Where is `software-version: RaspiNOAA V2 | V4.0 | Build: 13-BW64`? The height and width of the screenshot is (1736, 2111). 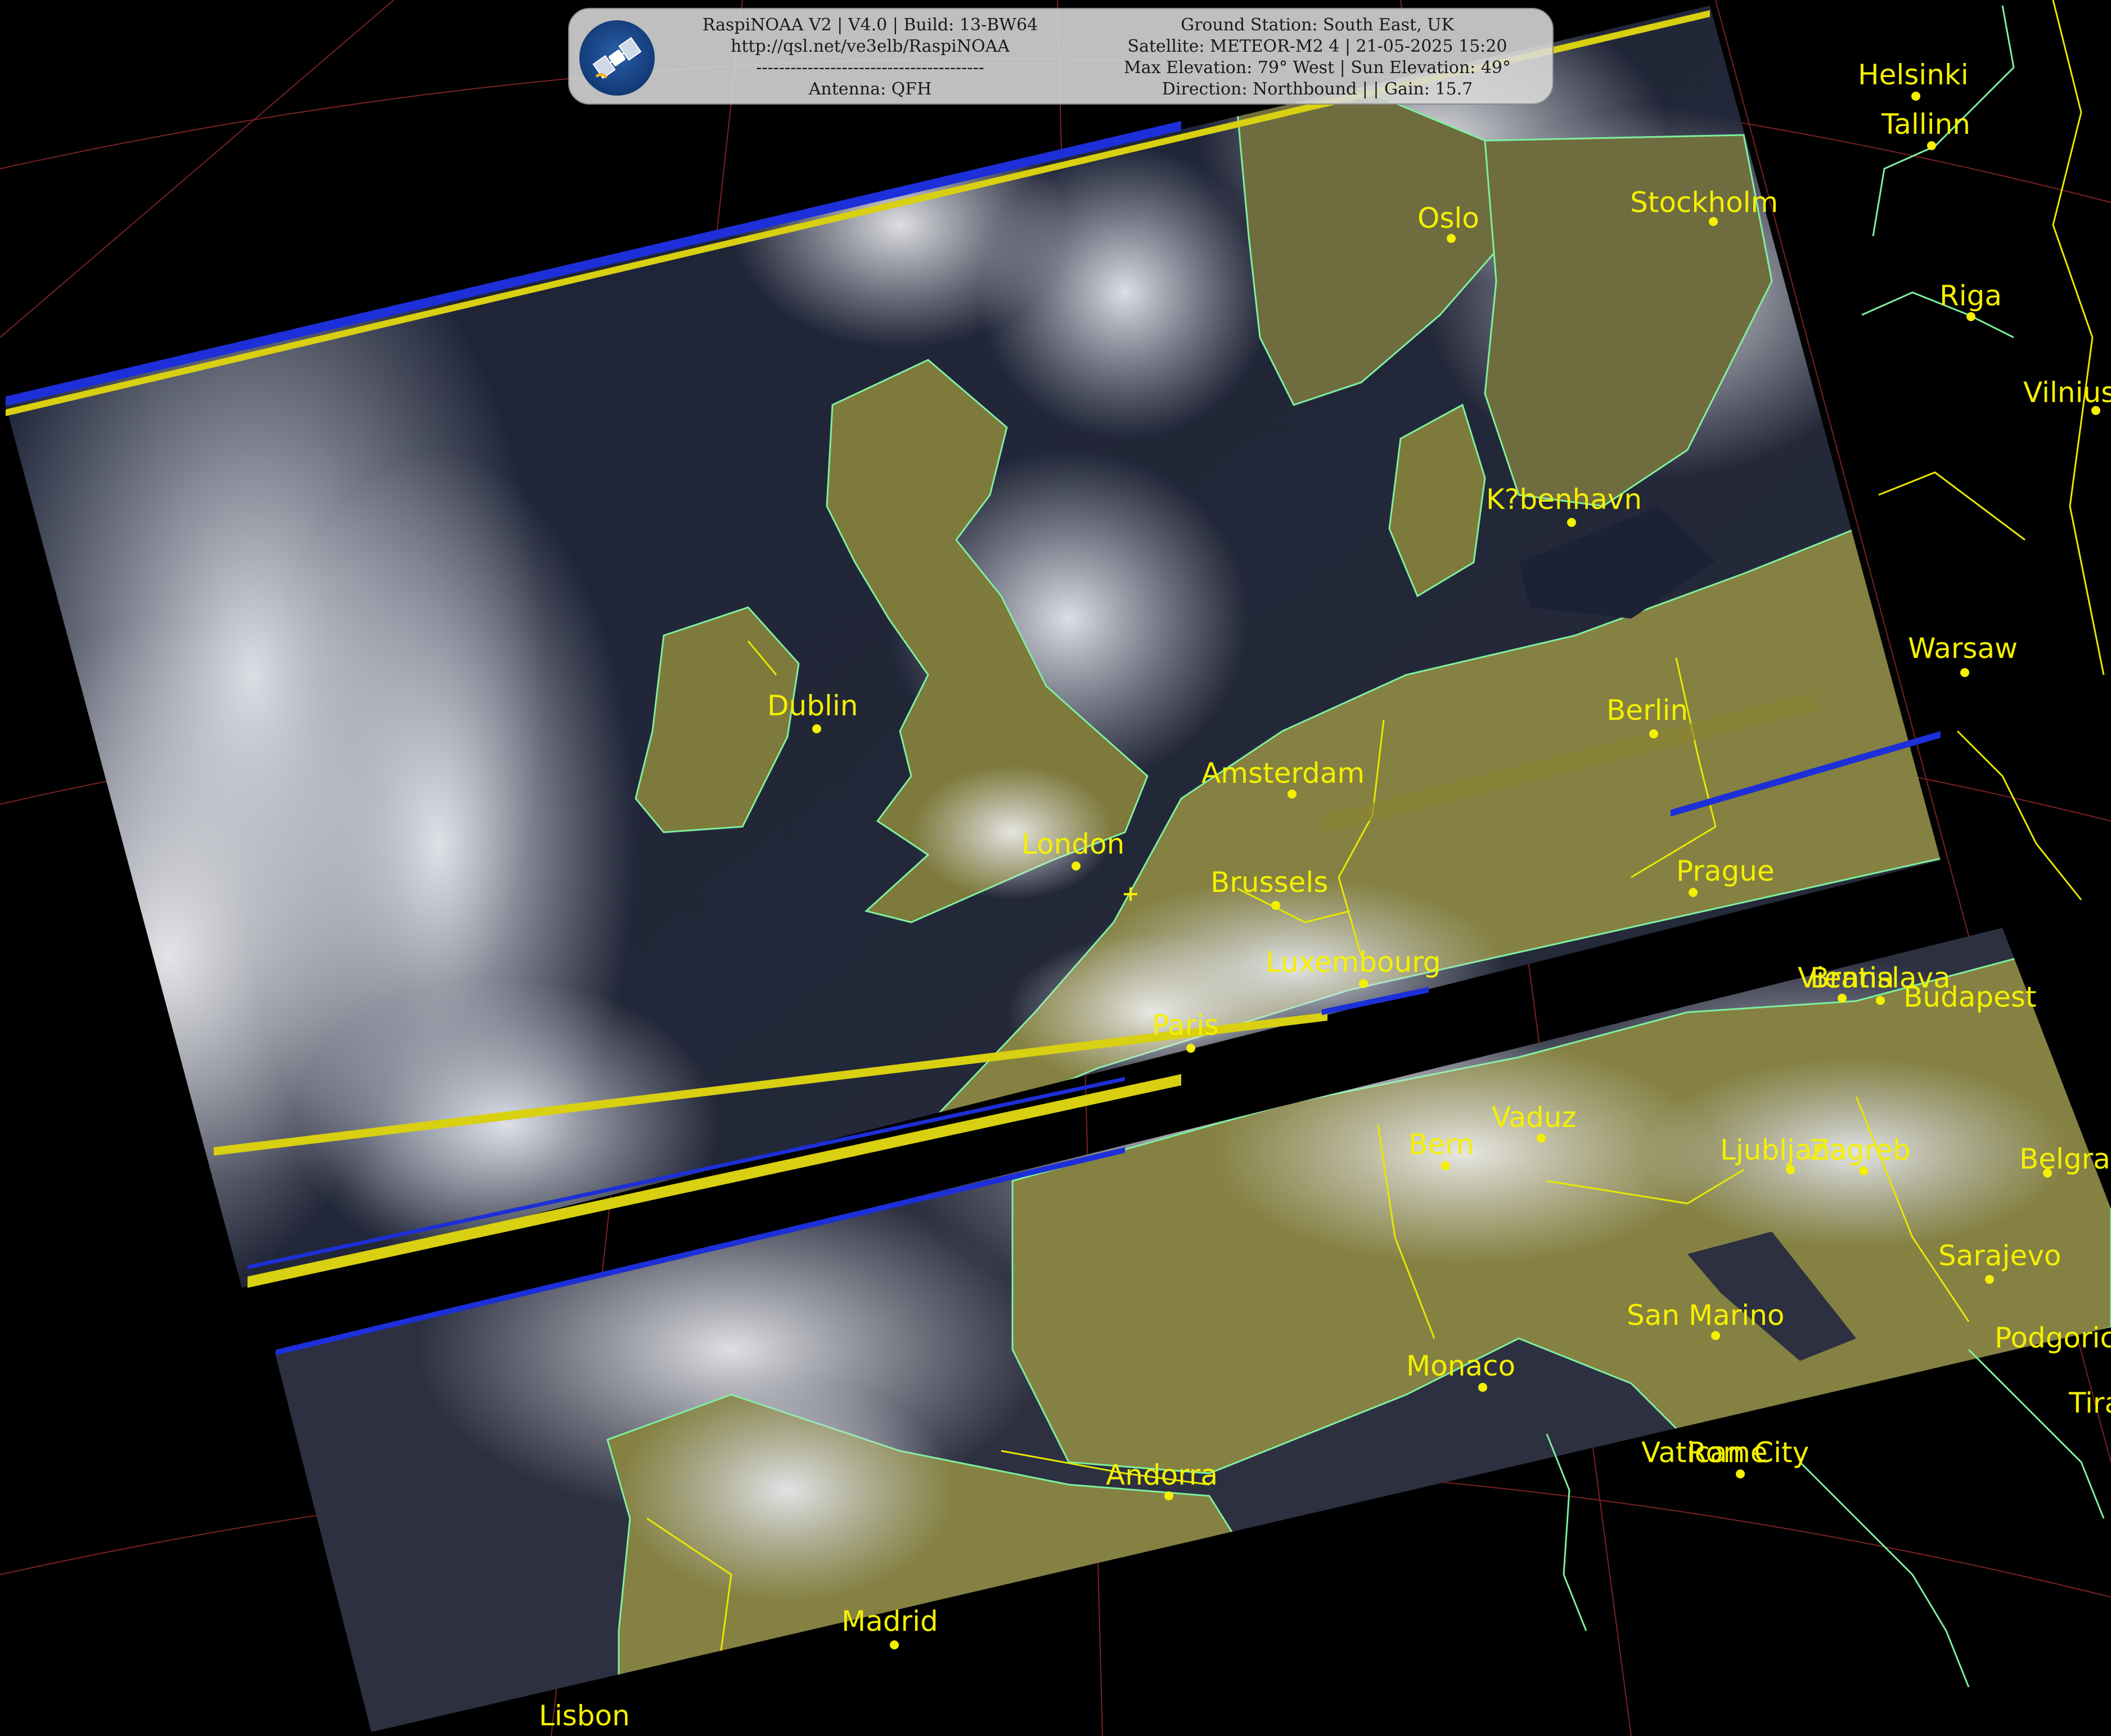 software-version: RaspiNOAA V2 | V4.0 | Build: 13-BW64 is located at coordinates (870, 25).